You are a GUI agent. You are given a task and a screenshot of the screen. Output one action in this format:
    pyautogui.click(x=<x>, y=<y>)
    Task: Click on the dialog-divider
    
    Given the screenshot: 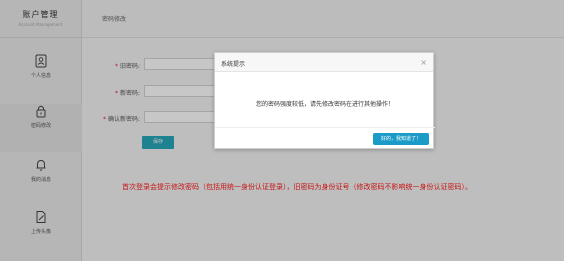 What is the action you would take?
    pyautogui.click(x=325, y=127)
    